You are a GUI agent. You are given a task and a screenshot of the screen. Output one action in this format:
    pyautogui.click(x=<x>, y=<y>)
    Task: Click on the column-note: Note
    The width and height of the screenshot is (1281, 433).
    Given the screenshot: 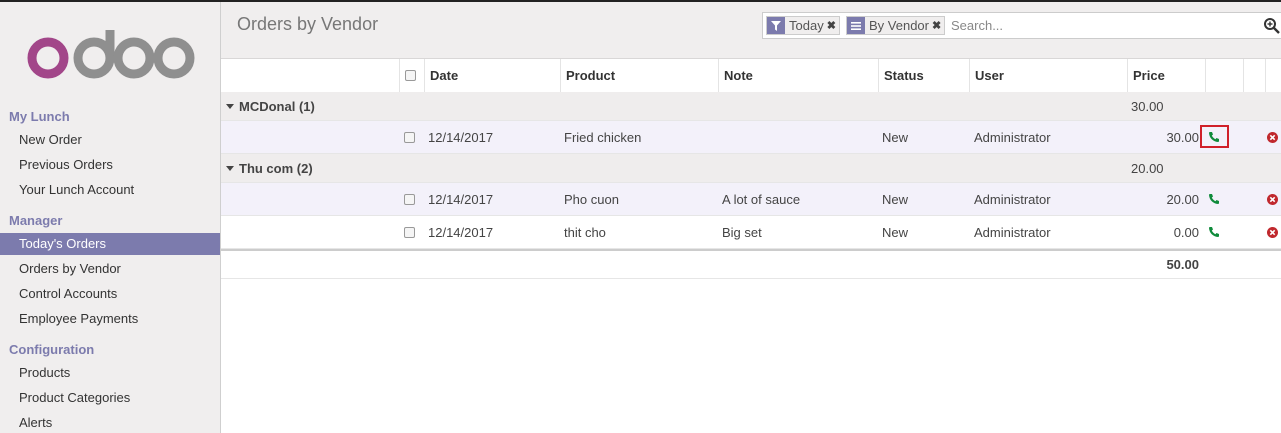 What is the action you would take?
    pyautogui.click(x=798, y=75)
    